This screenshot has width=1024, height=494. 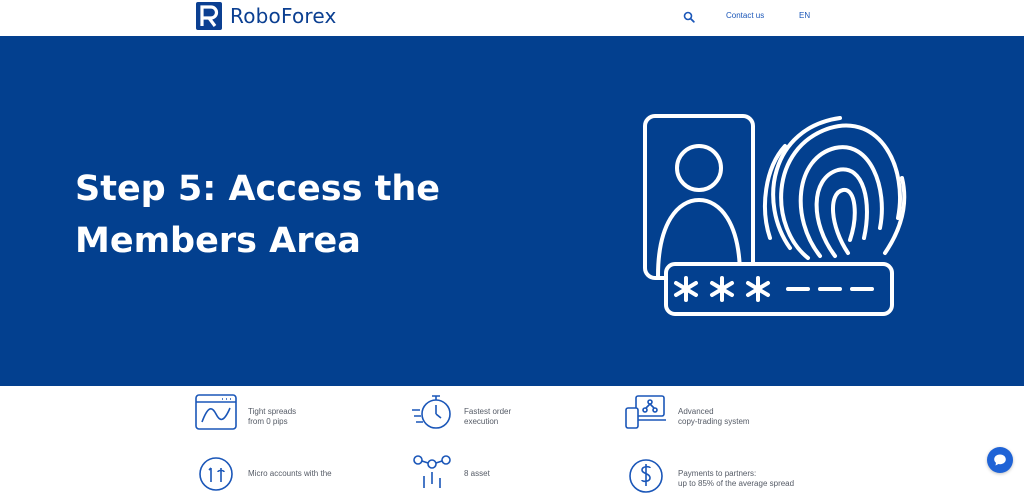 I want to click on chat-bubble-icon, so click(x=1000, y=460).